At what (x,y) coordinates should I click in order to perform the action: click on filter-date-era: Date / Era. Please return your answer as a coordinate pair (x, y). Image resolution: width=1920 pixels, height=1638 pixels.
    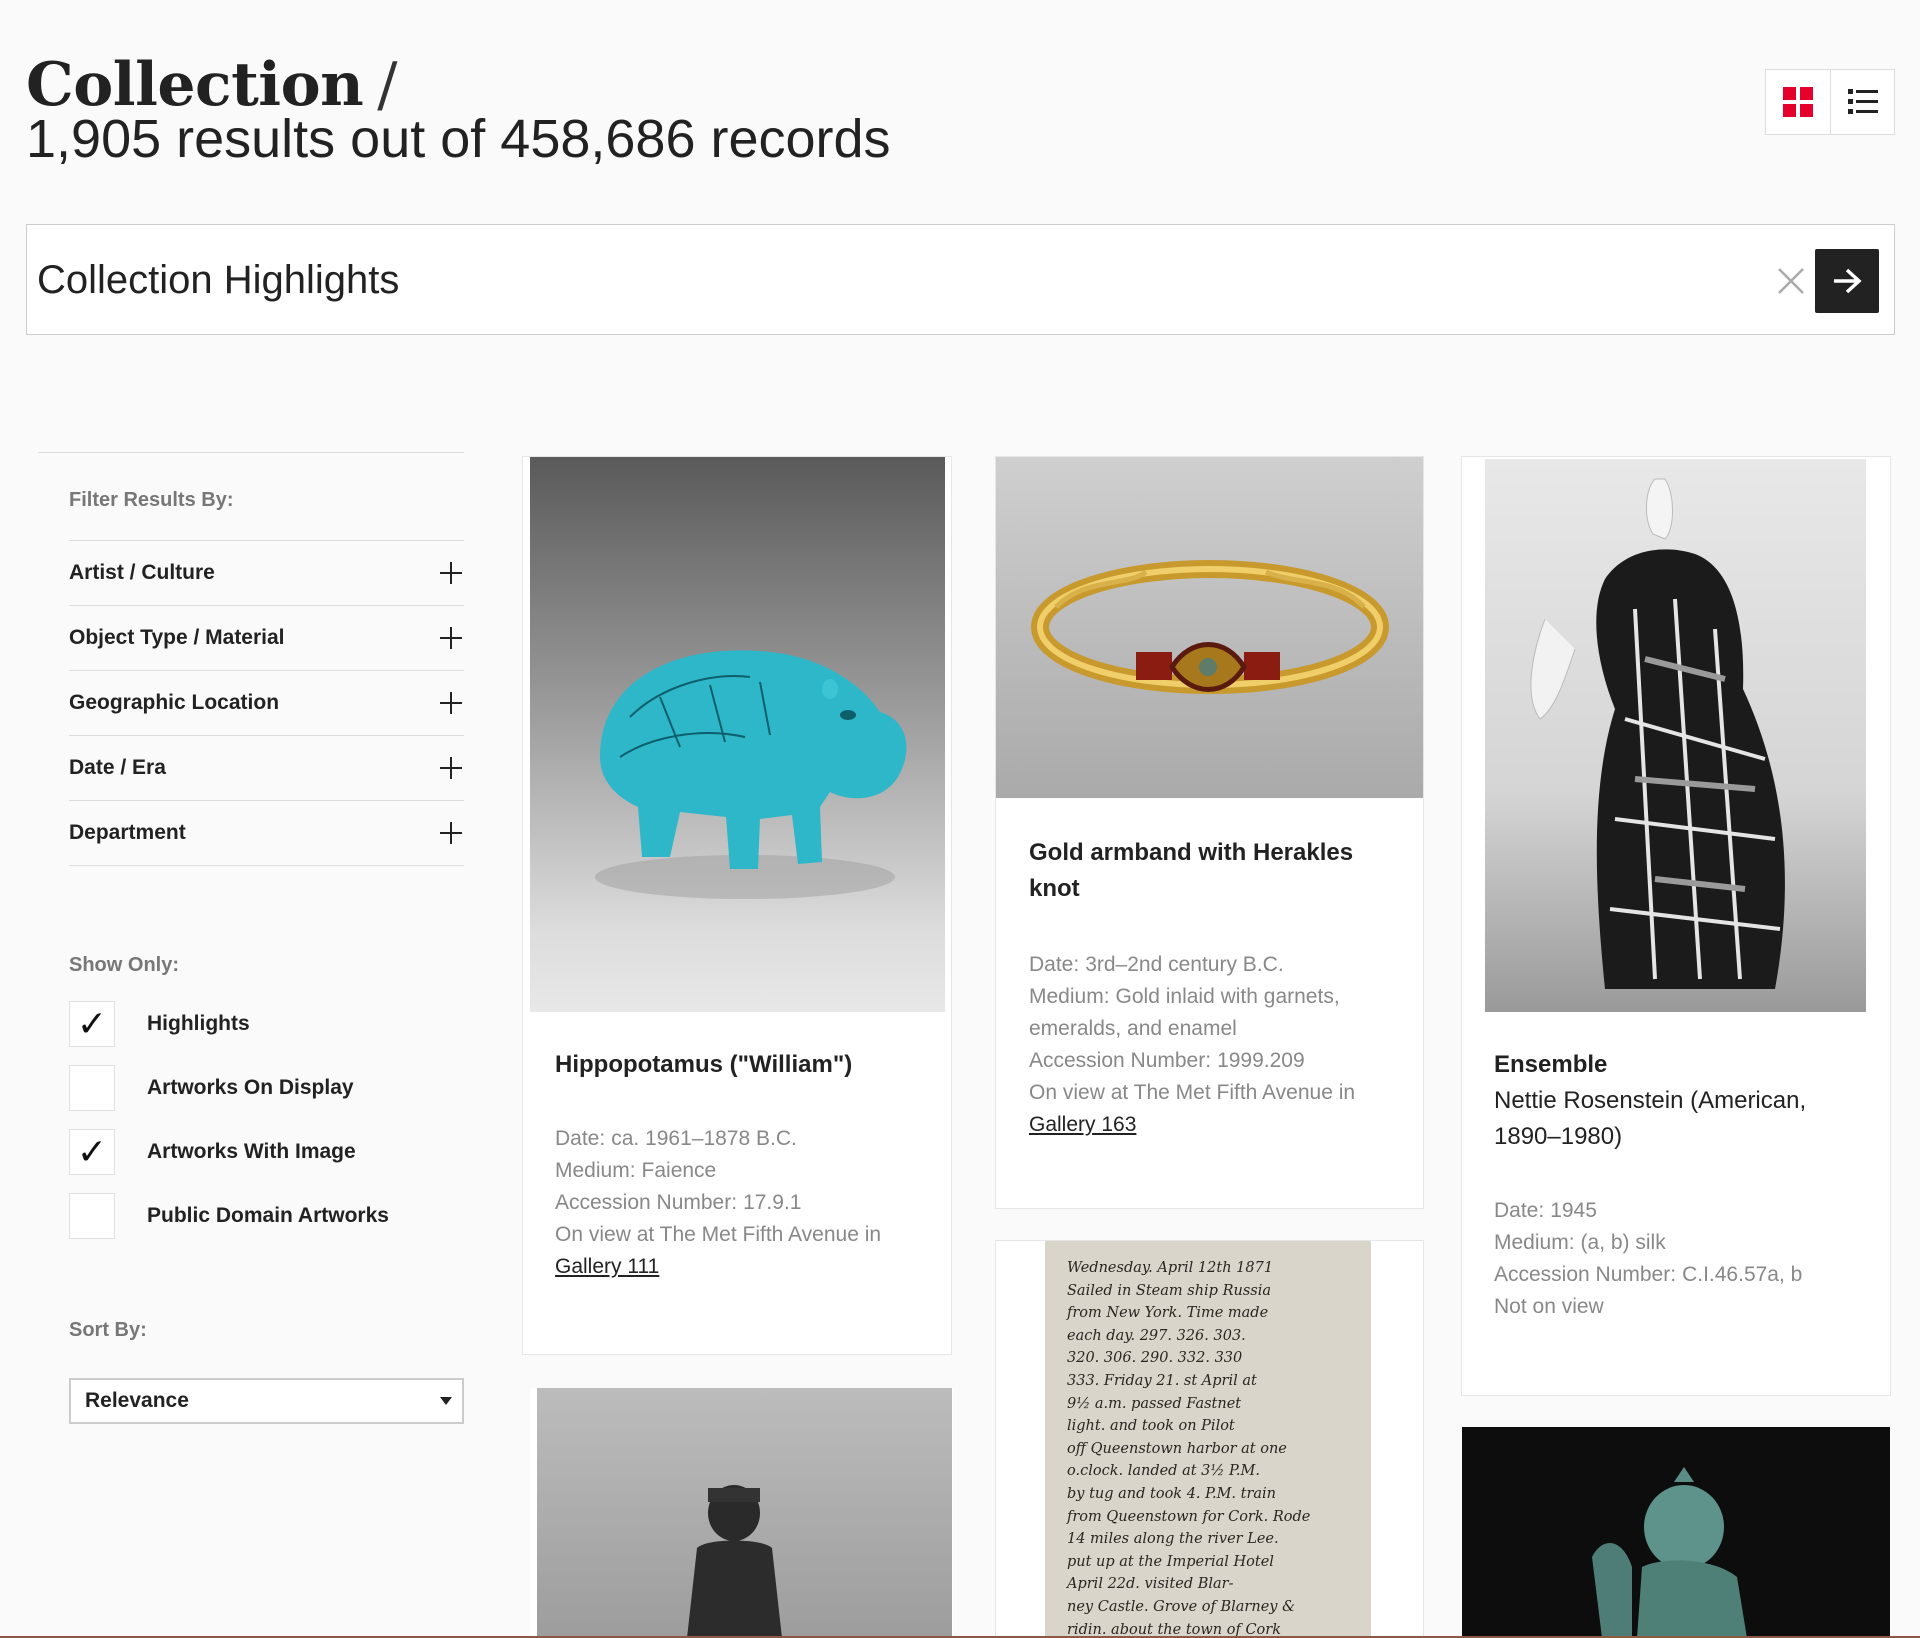
    Looking at the image, I should click on (266, 768).